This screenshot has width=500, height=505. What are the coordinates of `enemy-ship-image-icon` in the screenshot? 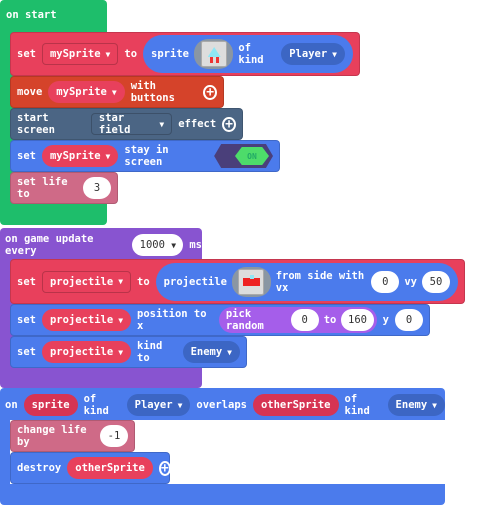 It's located at (251, 281).